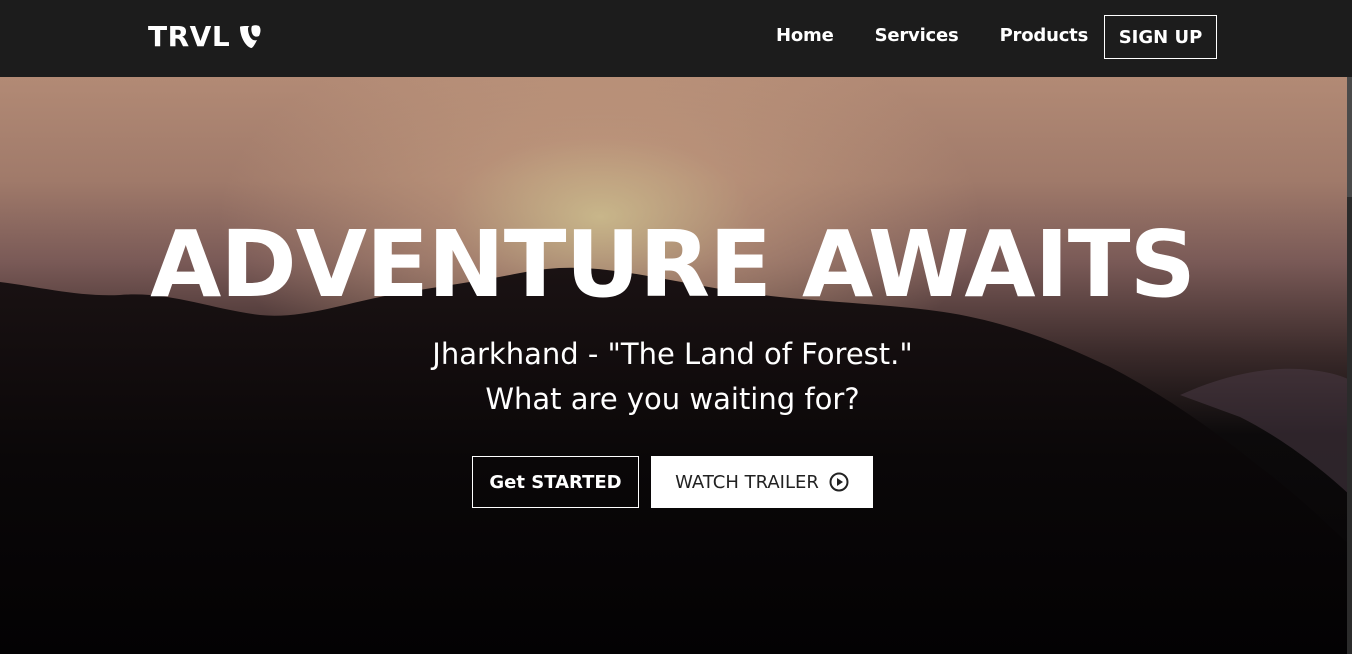 Image resolution: width=1352 pixels, height=654 pixels. Describe the element at coordinates (676, 38) in the screenshot. I see `navbar: TRVL Home Services Products SIGN UP` at that location.